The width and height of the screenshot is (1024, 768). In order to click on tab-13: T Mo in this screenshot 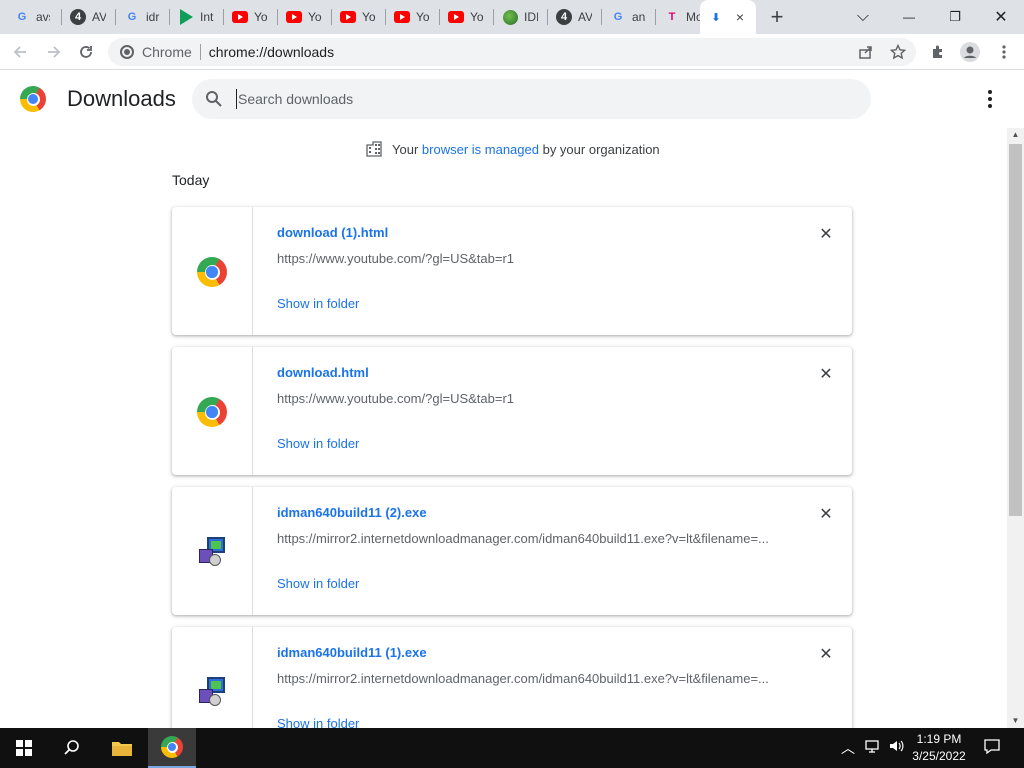, I will do `click(678, 17)`.